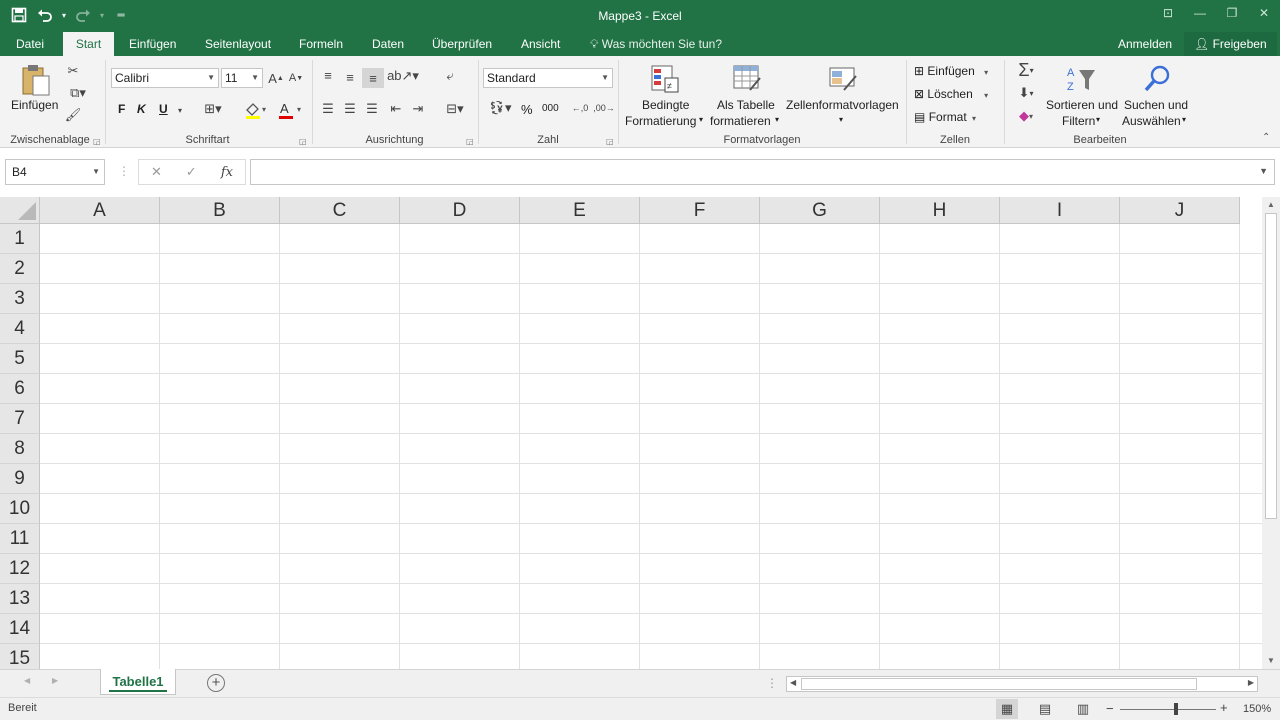  I want to click on sort-filter-line1: Sortieren und, so click(1082, 105).